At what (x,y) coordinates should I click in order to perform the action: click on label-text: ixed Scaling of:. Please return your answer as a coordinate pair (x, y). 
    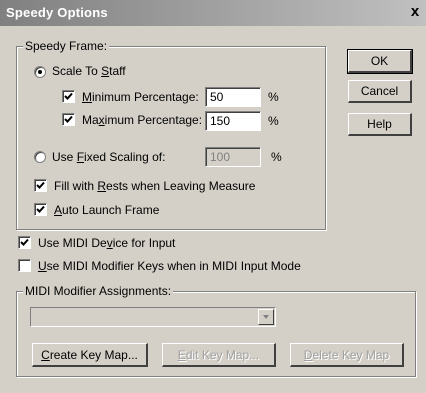
    Looking at the image, I should click on (125, 157).